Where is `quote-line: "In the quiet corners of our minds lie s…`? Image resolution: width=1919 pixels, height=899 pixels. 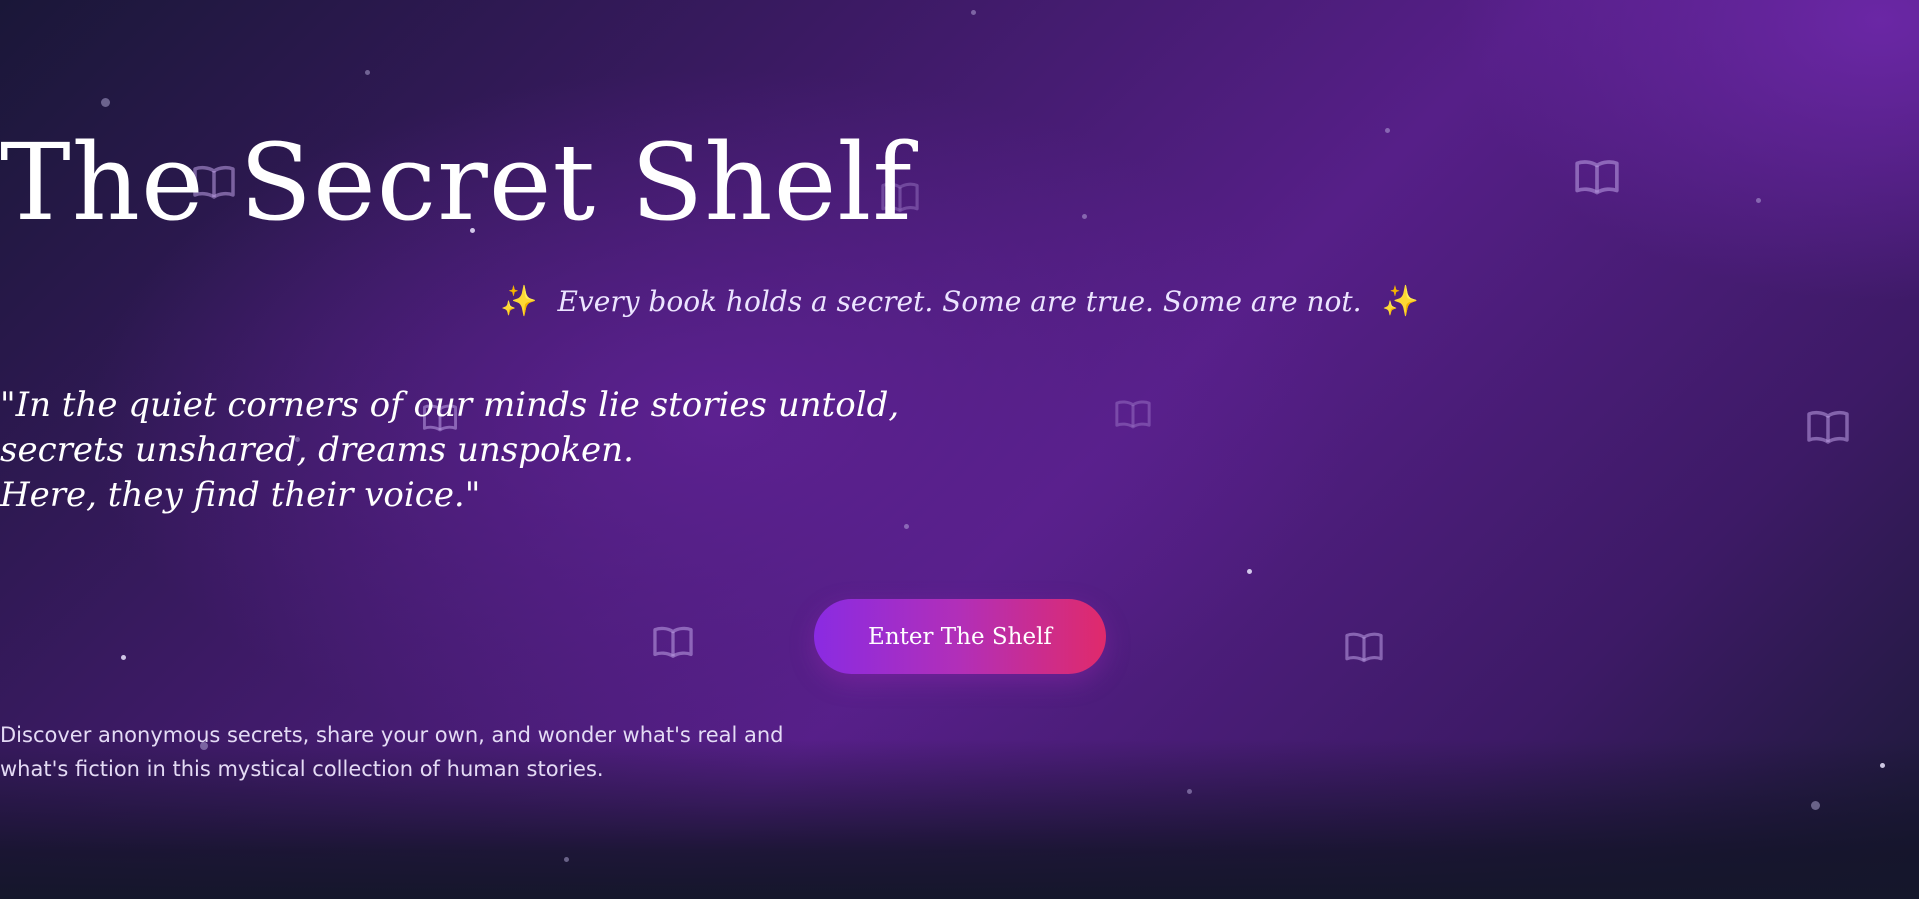 quote-line: "In the quiet corners of our minds lie s… is located at coordinates (450, 405).